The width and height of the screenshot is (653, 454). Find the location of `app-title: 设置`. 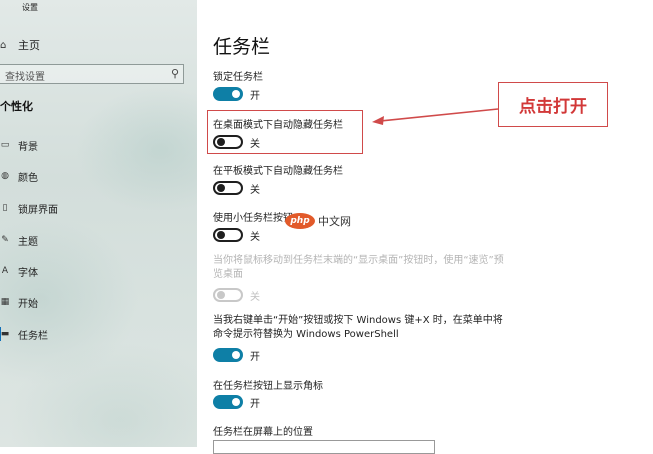

app-title: 设置 is located at coordinates (30, 7).